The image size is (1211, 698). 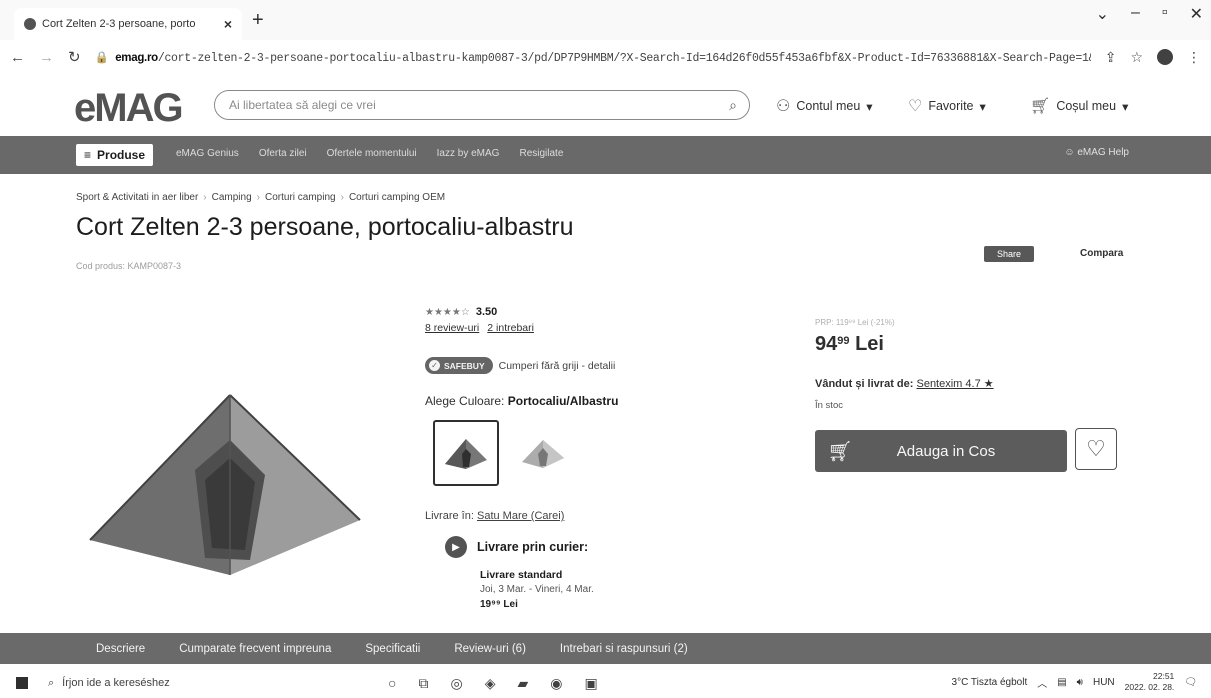 I want to click on forward-icon: →, so click(x=46, y=57).